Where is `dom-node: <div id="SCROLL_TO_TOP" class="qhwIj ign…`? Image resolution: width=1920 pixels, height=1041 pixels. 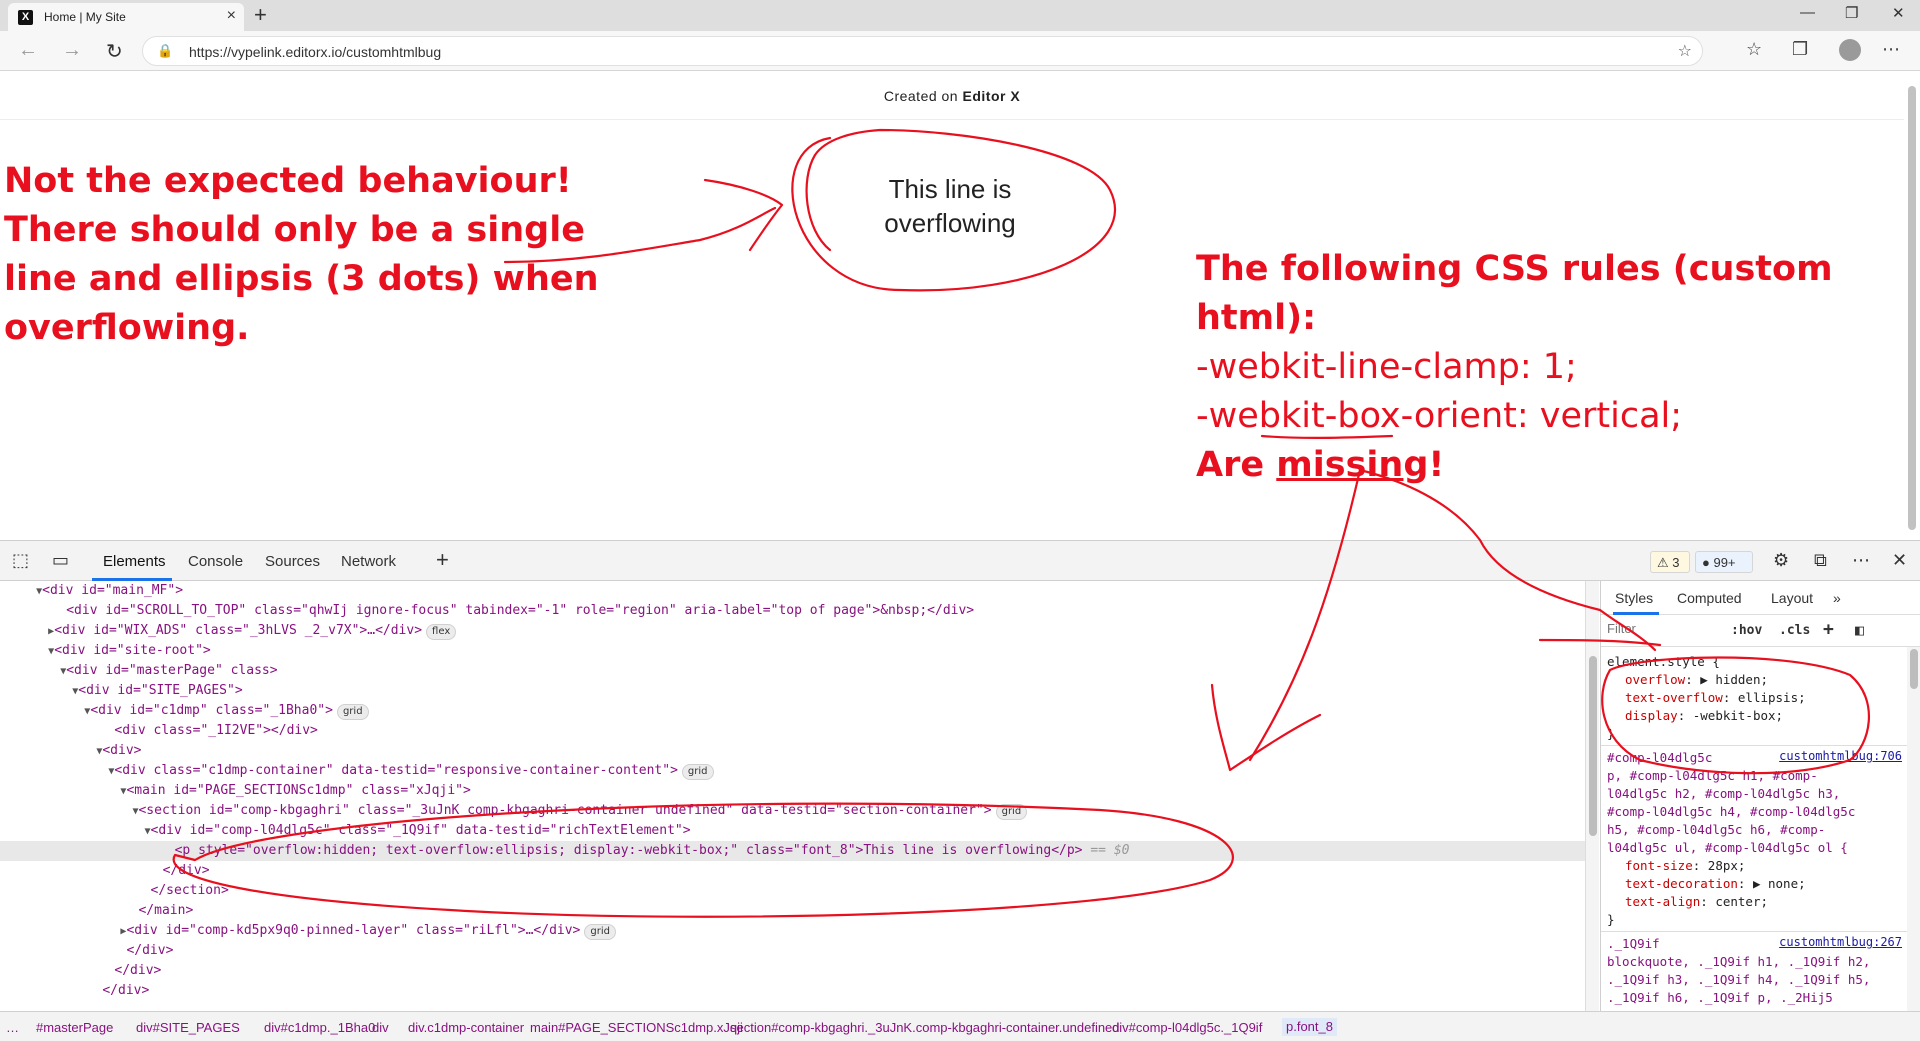 dom-node: <div id="SCROLL_TO_TOP" class="qhwIj ign… is located at coordinates (792, 611).